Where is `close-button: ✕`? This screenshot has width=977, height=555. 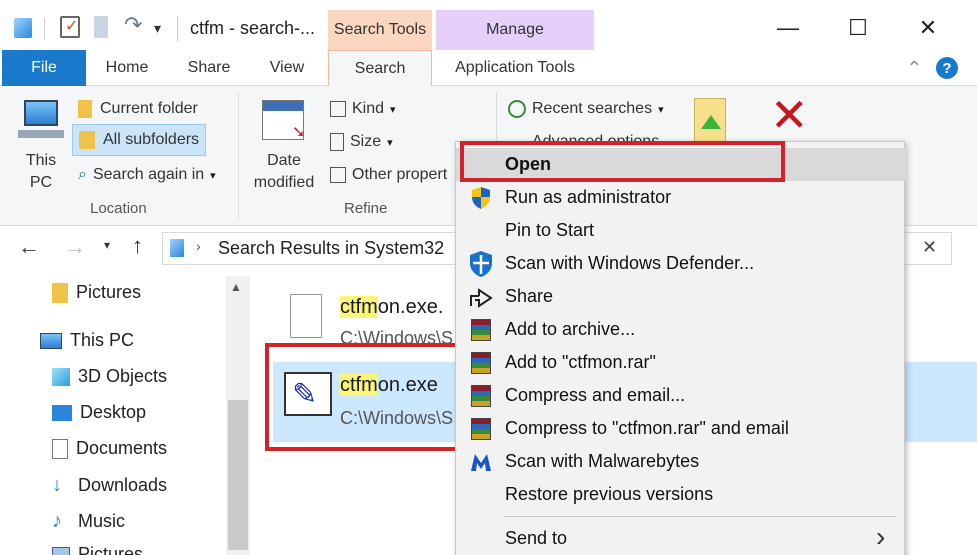
close-button: ✕ is located at coordinates (928, 28).